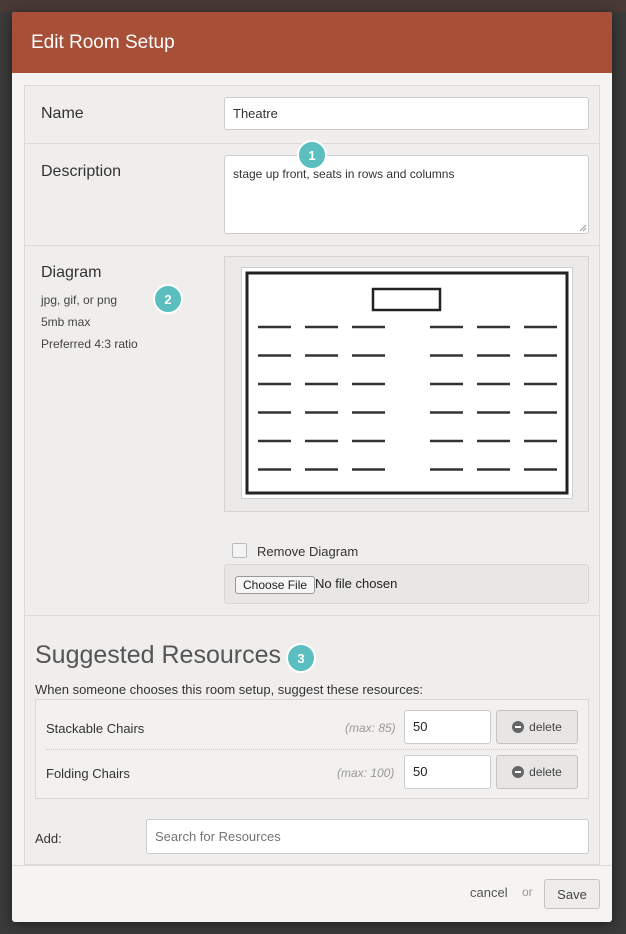 The height and width of the screenshot is (934, 626). What do you see at coordinates (406, 113) in the screenshot?
I see `name-input` at bounding box center [406, 113].